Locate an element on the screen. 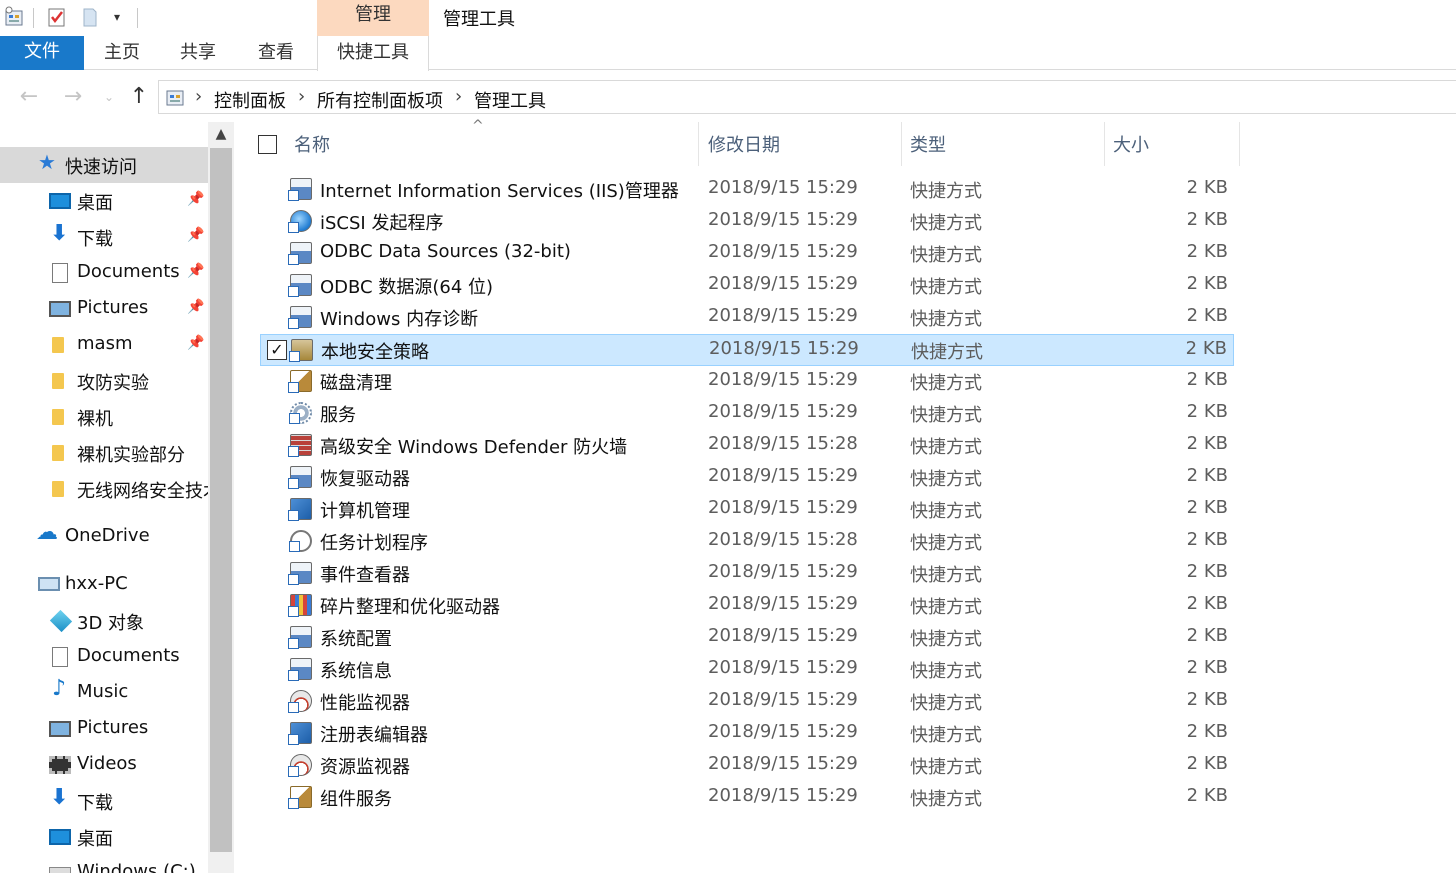 Image resolution: width=1456 pixels, height=873 pixels. nav-scrollbar: ▲ is located at coordinates (221, 497).